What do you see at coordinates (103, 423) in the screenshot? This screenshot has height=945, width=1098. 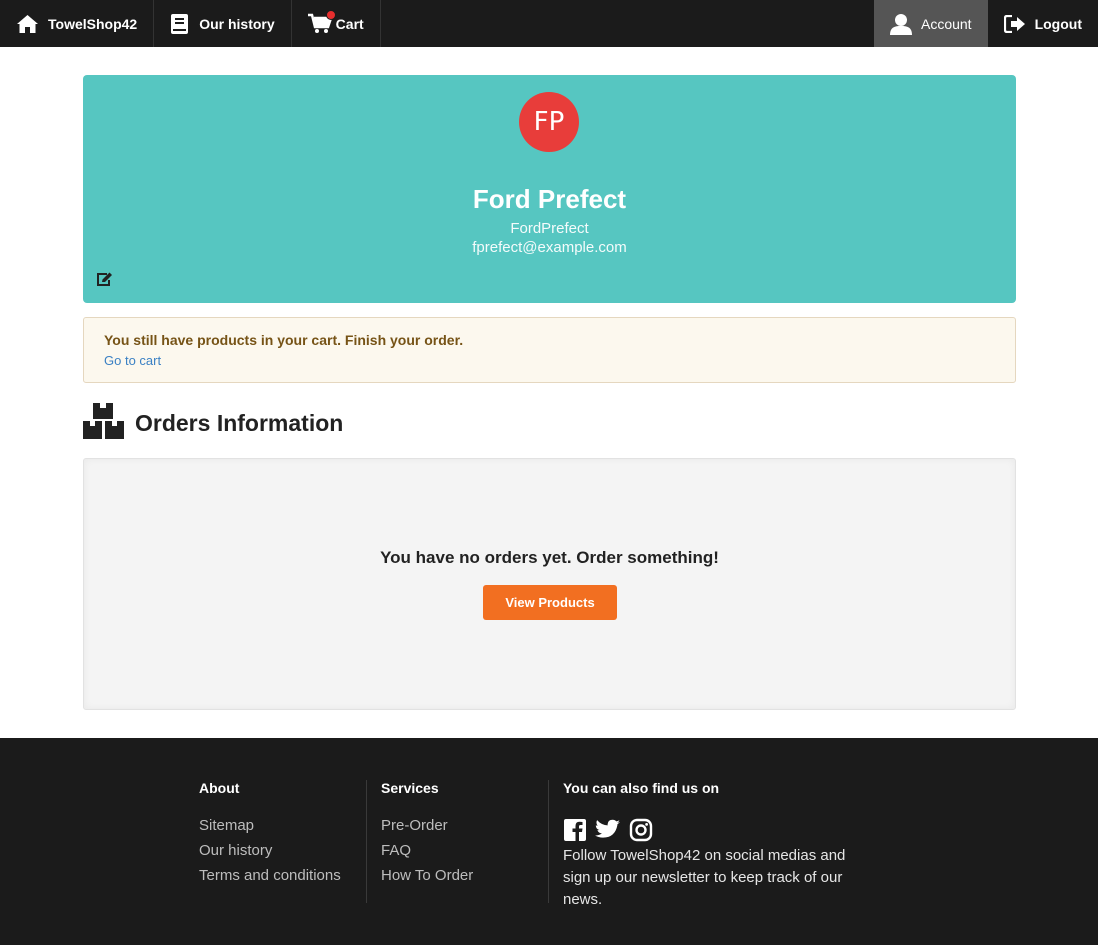 I see `boxes-icon` at bounding box center [103, 423].